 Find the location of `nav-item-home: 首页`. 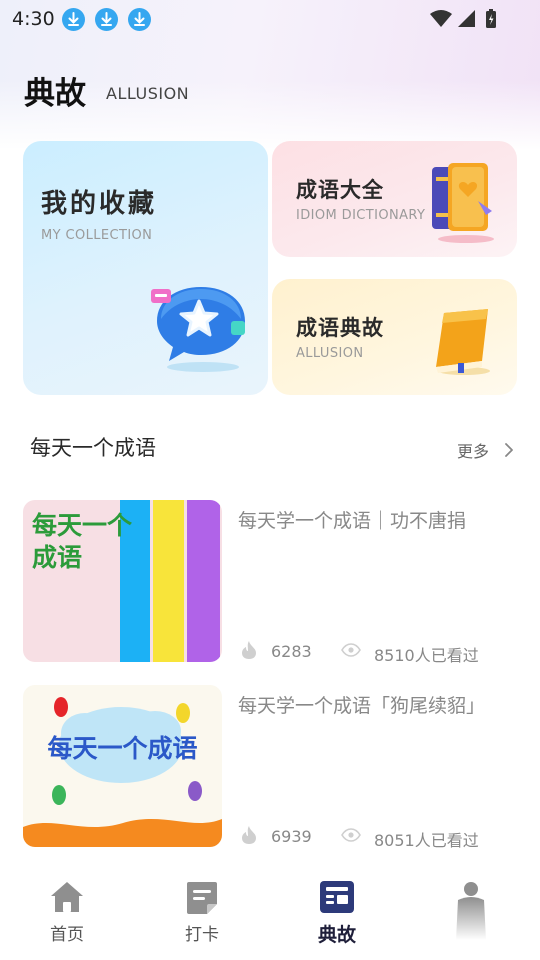

nav-item-home: 首页 is located at coordinates (67, 913).